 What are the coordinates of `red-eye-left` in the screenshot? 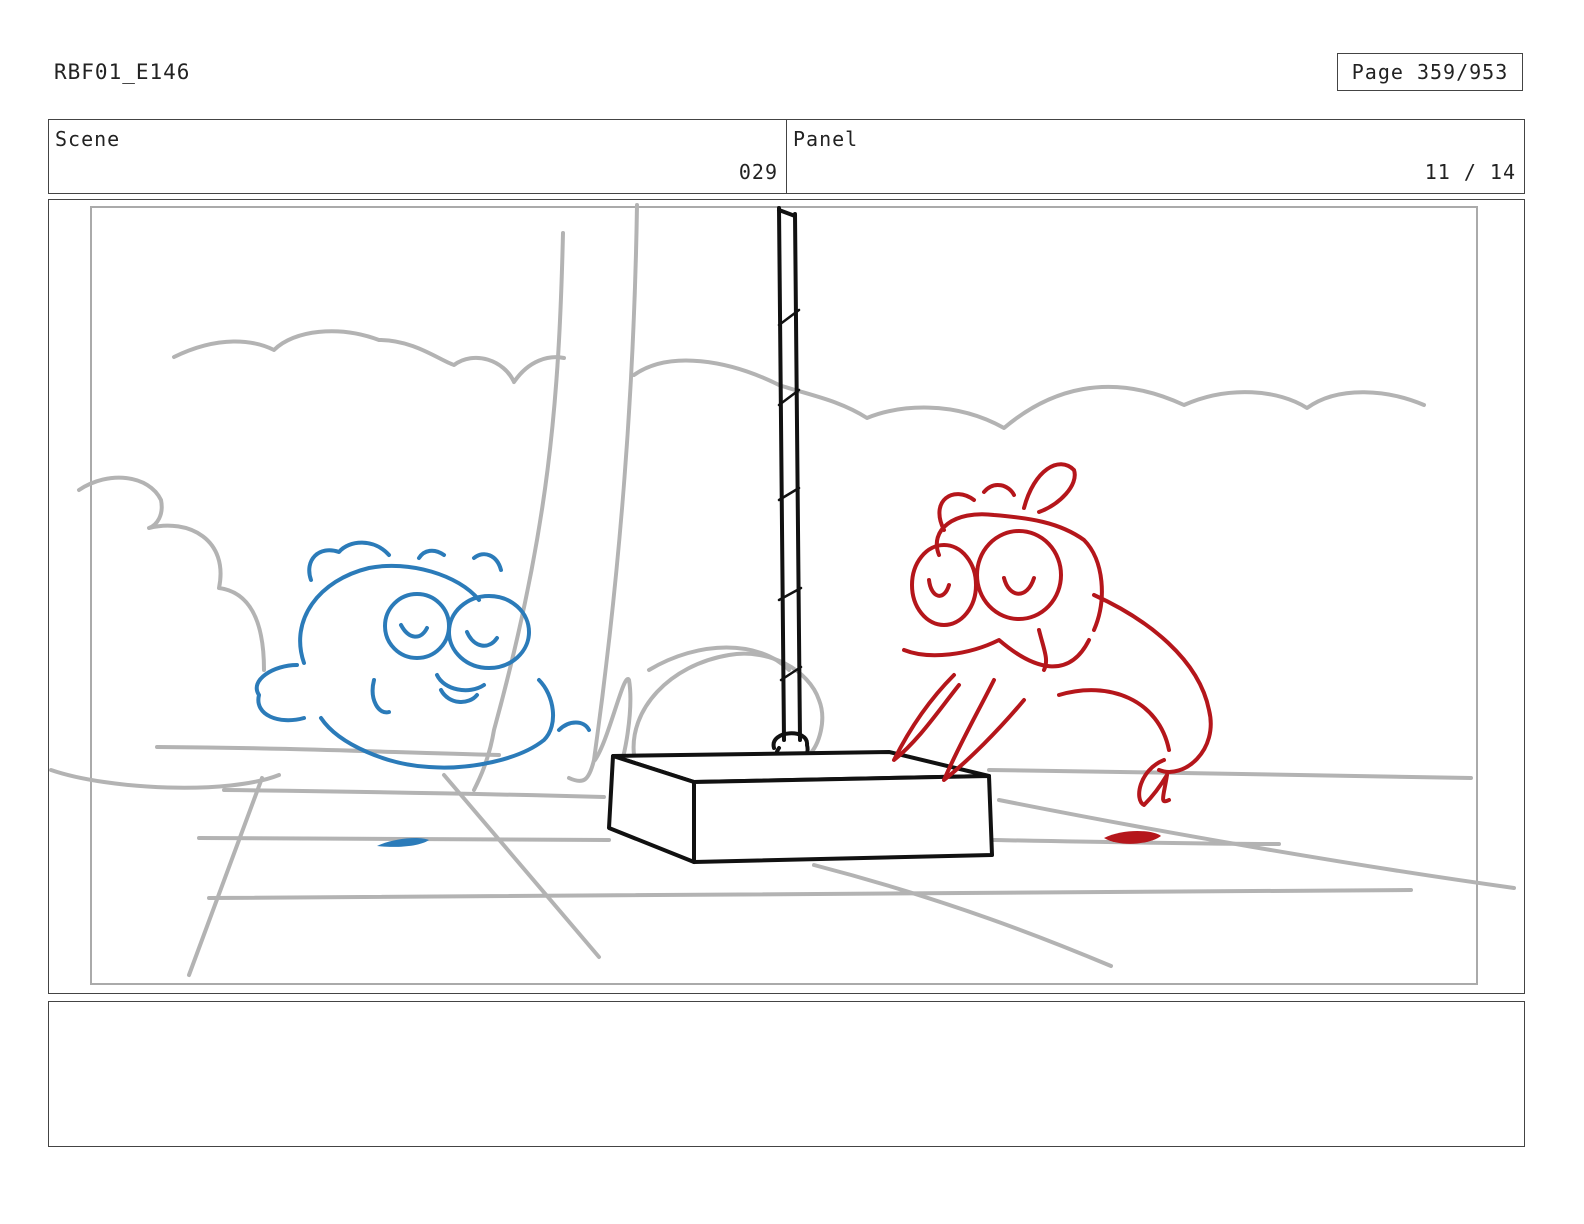 It's located at (944, 585).